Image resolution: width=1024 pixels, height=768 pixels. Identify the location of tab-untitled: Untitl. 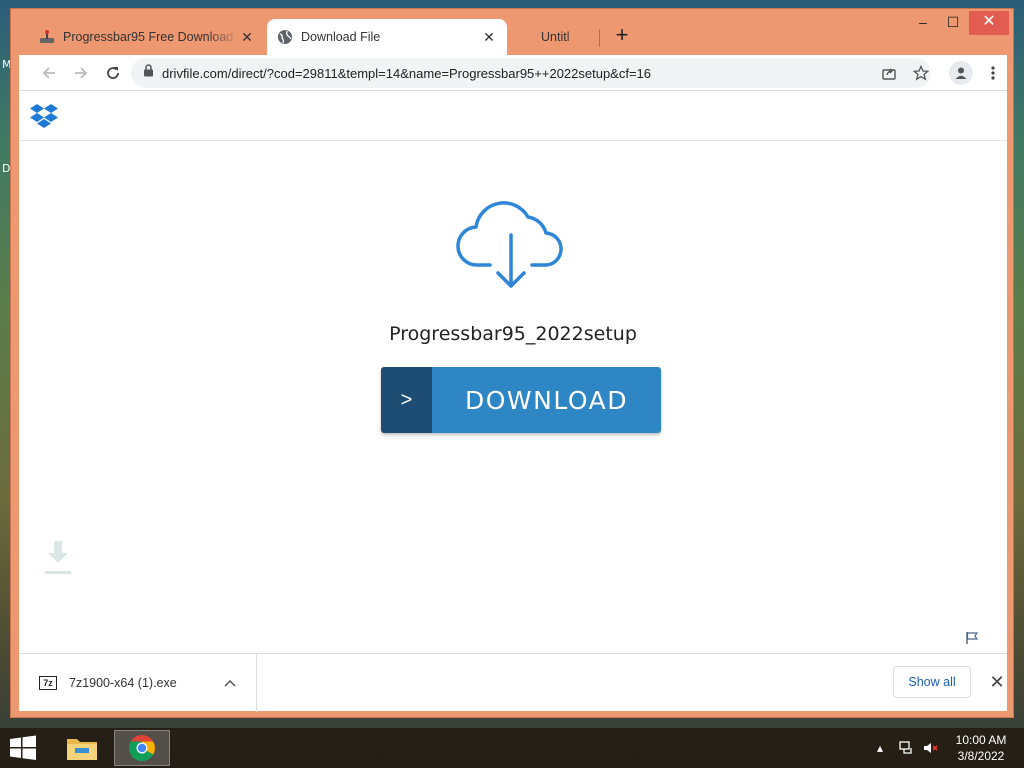
(566, 37).